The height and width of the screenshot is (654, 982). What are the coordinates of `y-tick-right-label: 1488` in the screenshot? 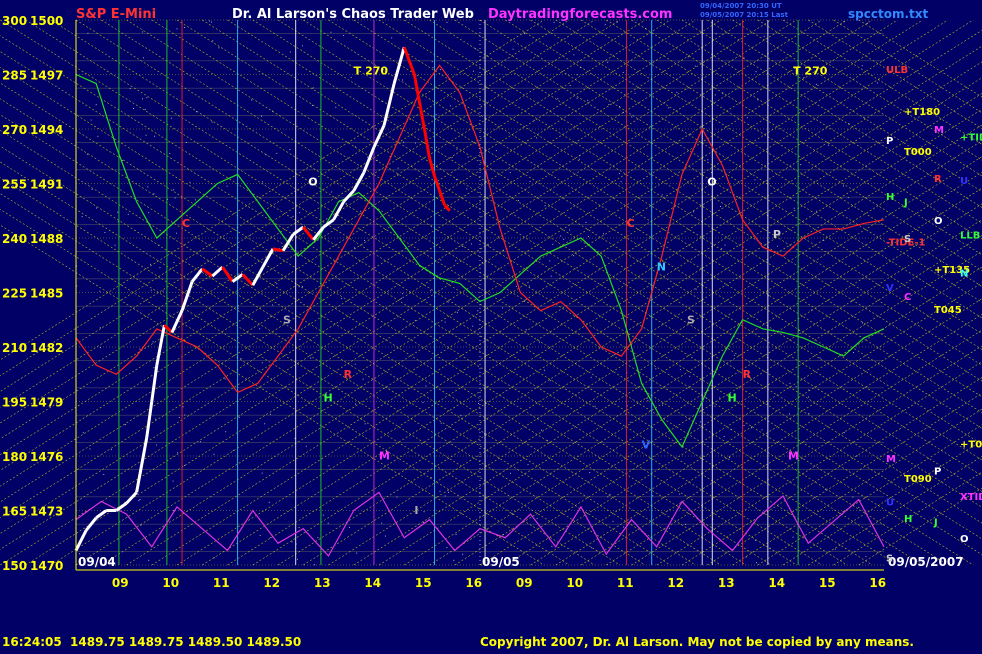 It's located at (46, 239).